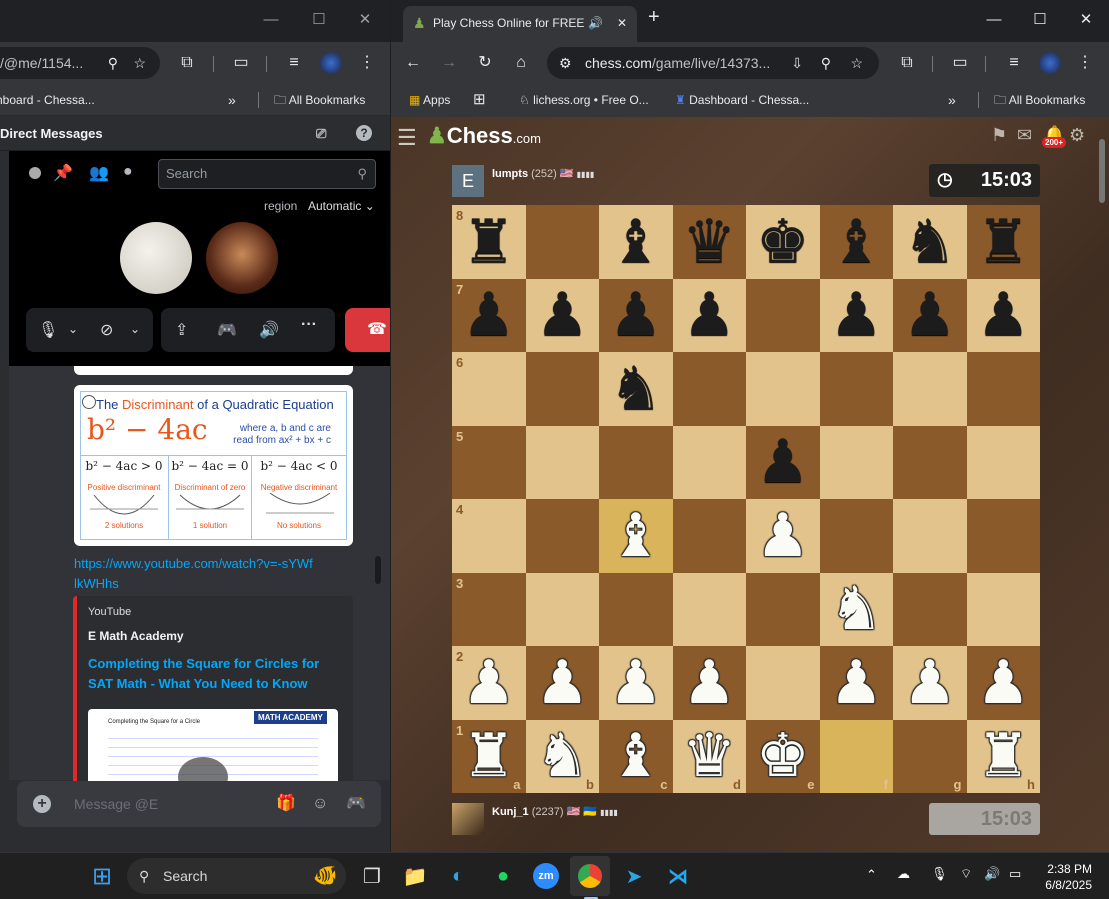 The width and height of the screenshot is (1109, 899). Describe the element at coordinates (636, 462) in the screenshot. I see `square-c5` at that location.